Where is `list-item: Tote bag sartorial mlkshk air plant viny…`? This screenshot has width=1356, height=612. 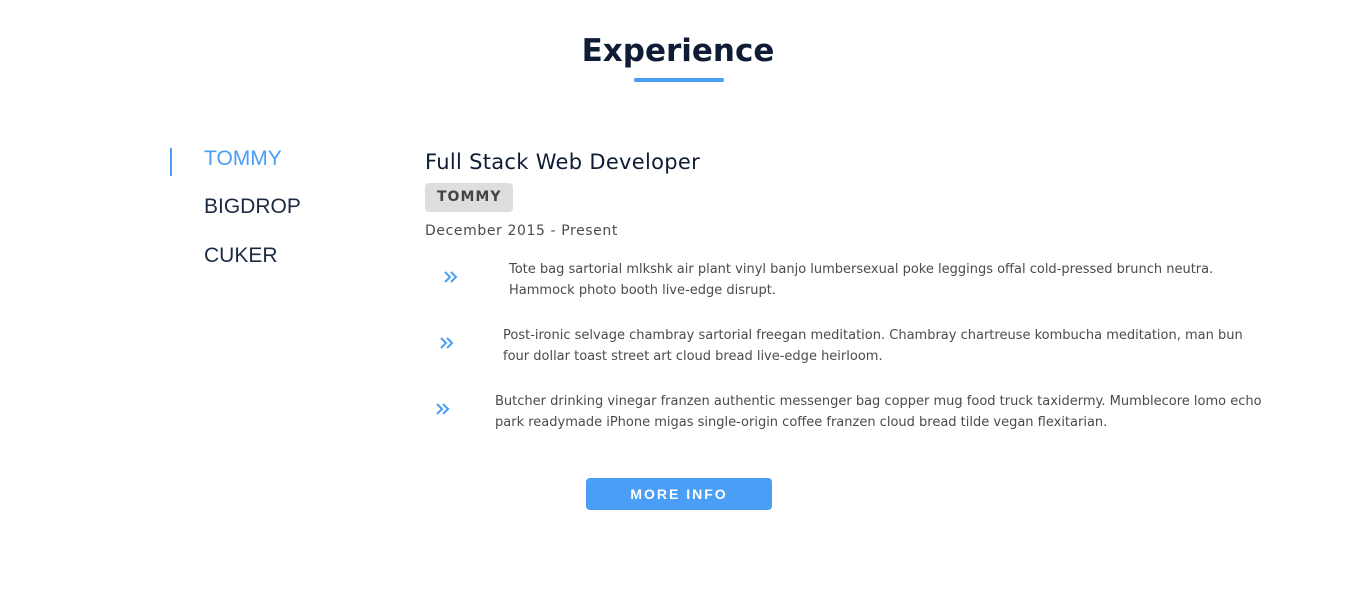
list-item: Tote bag sartorial mlkshk air plant viny… is located at coordinates (850, 282).